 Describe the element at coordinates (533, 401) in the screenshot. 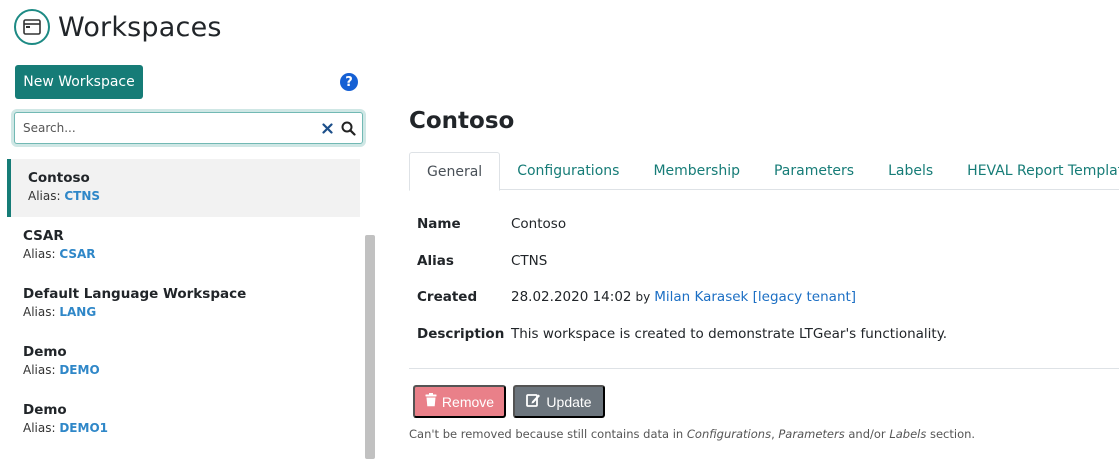

I see `edit-icon` at that location.